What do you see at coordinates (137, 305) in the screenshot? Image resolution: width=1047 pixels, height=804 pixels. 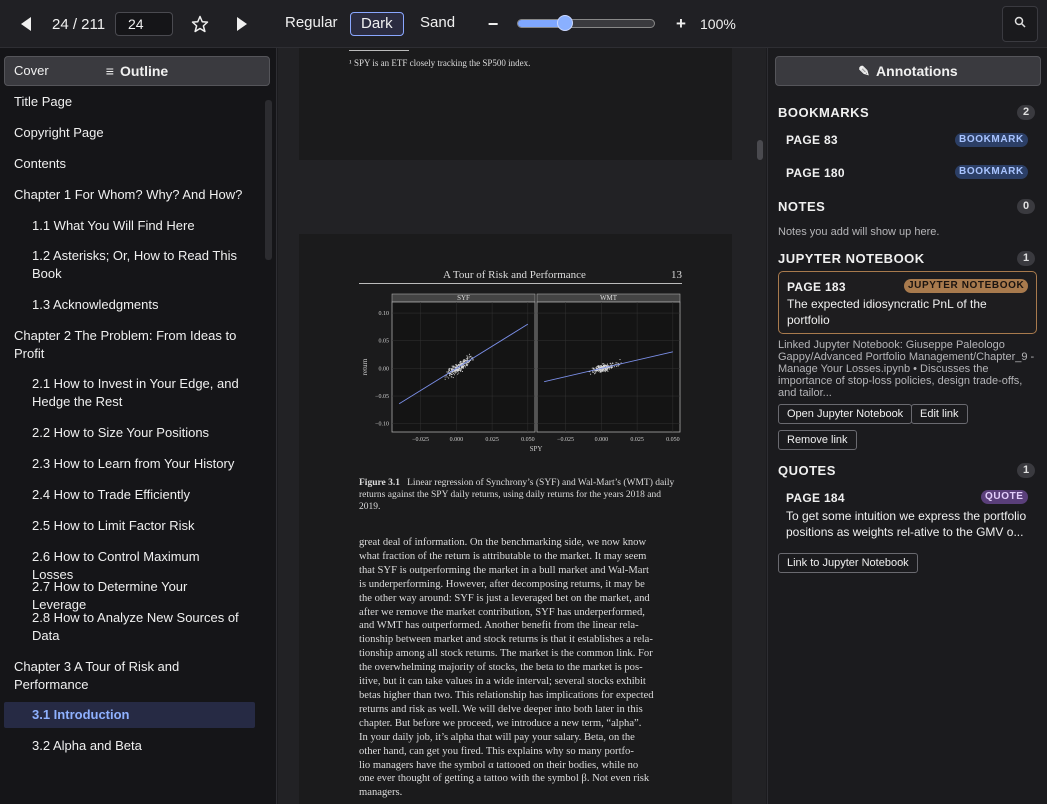 I see `outline-item: 1.3 Acknowledgments` at bounding box center [137, 305].